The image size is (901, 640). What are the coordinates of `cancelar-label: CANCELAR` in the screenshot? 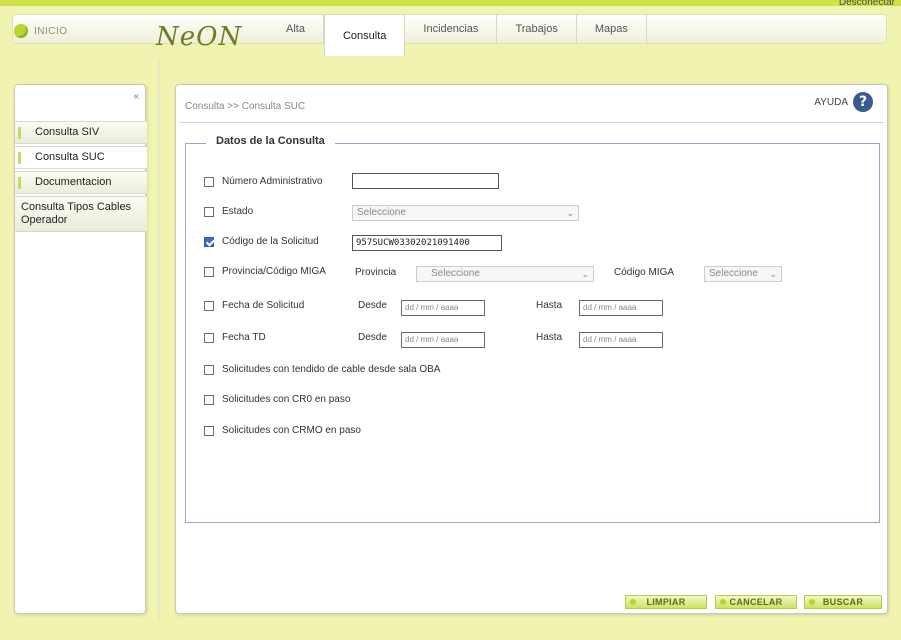 It's located at (756, 602).